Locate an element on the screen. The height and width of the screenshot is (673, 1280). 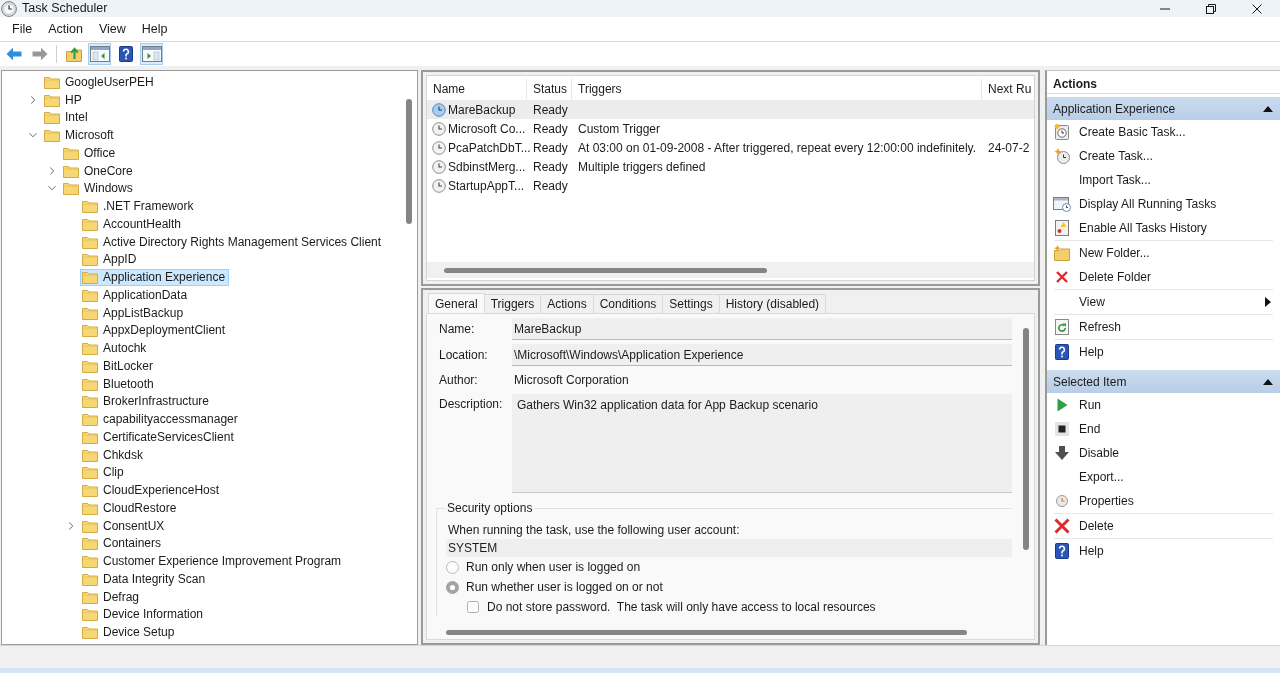
tree-item: Device Information is located at coordinates (144, 614).